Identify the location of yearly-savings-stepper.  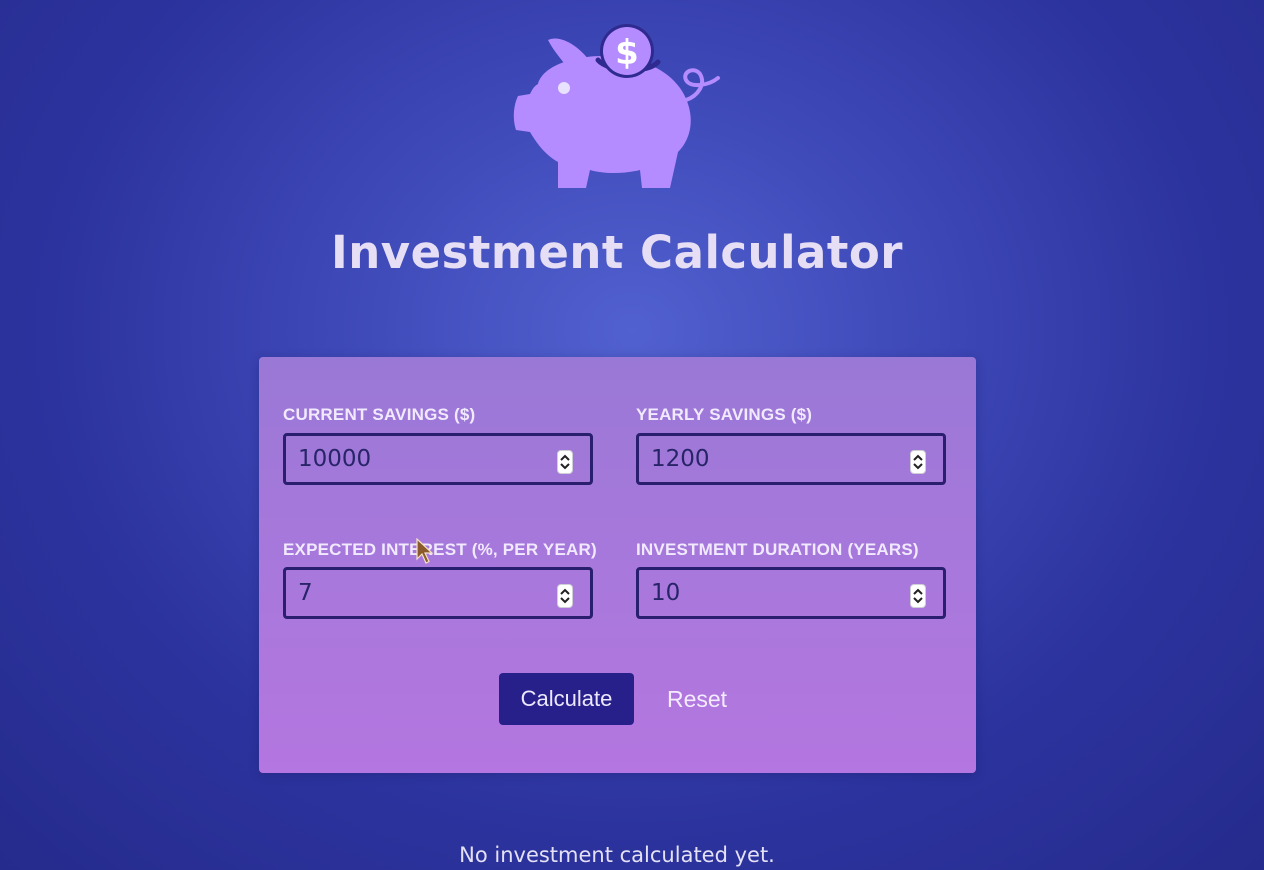
(918, 462).